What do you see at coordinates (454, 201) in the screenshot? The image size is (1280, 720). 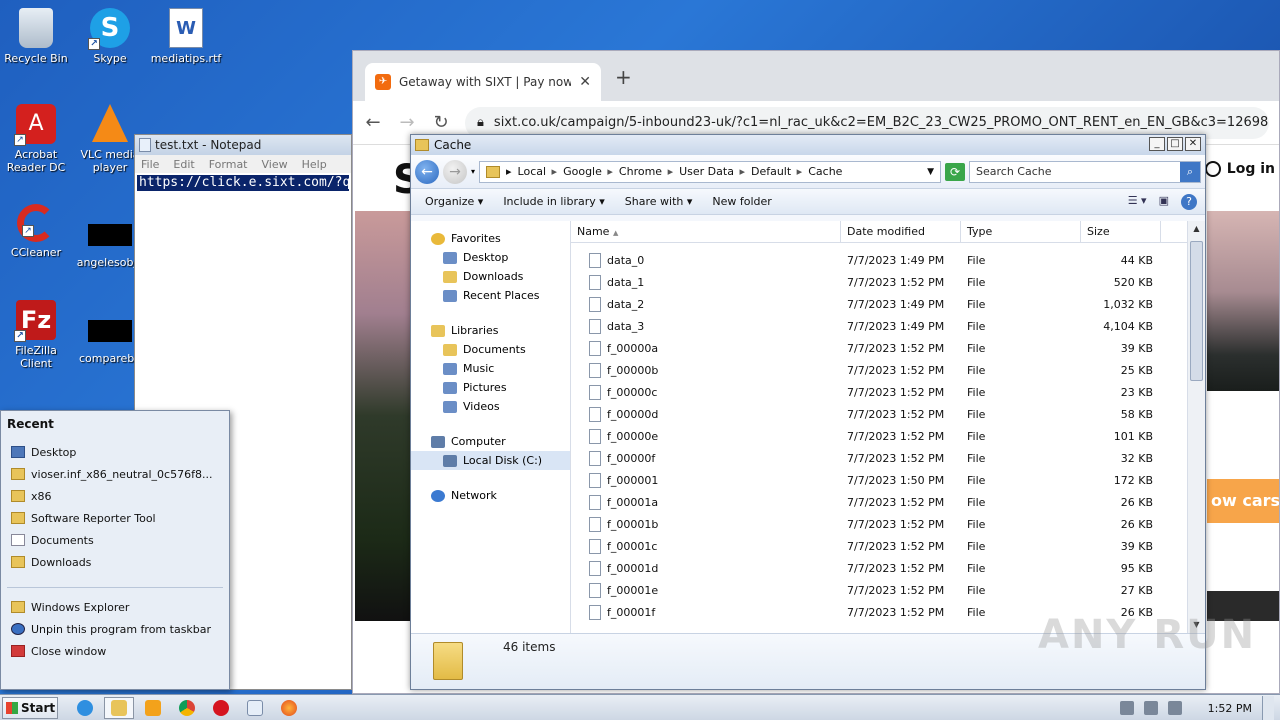 I see `organize-button: Organize ▾` at bounding box center [454, 201].